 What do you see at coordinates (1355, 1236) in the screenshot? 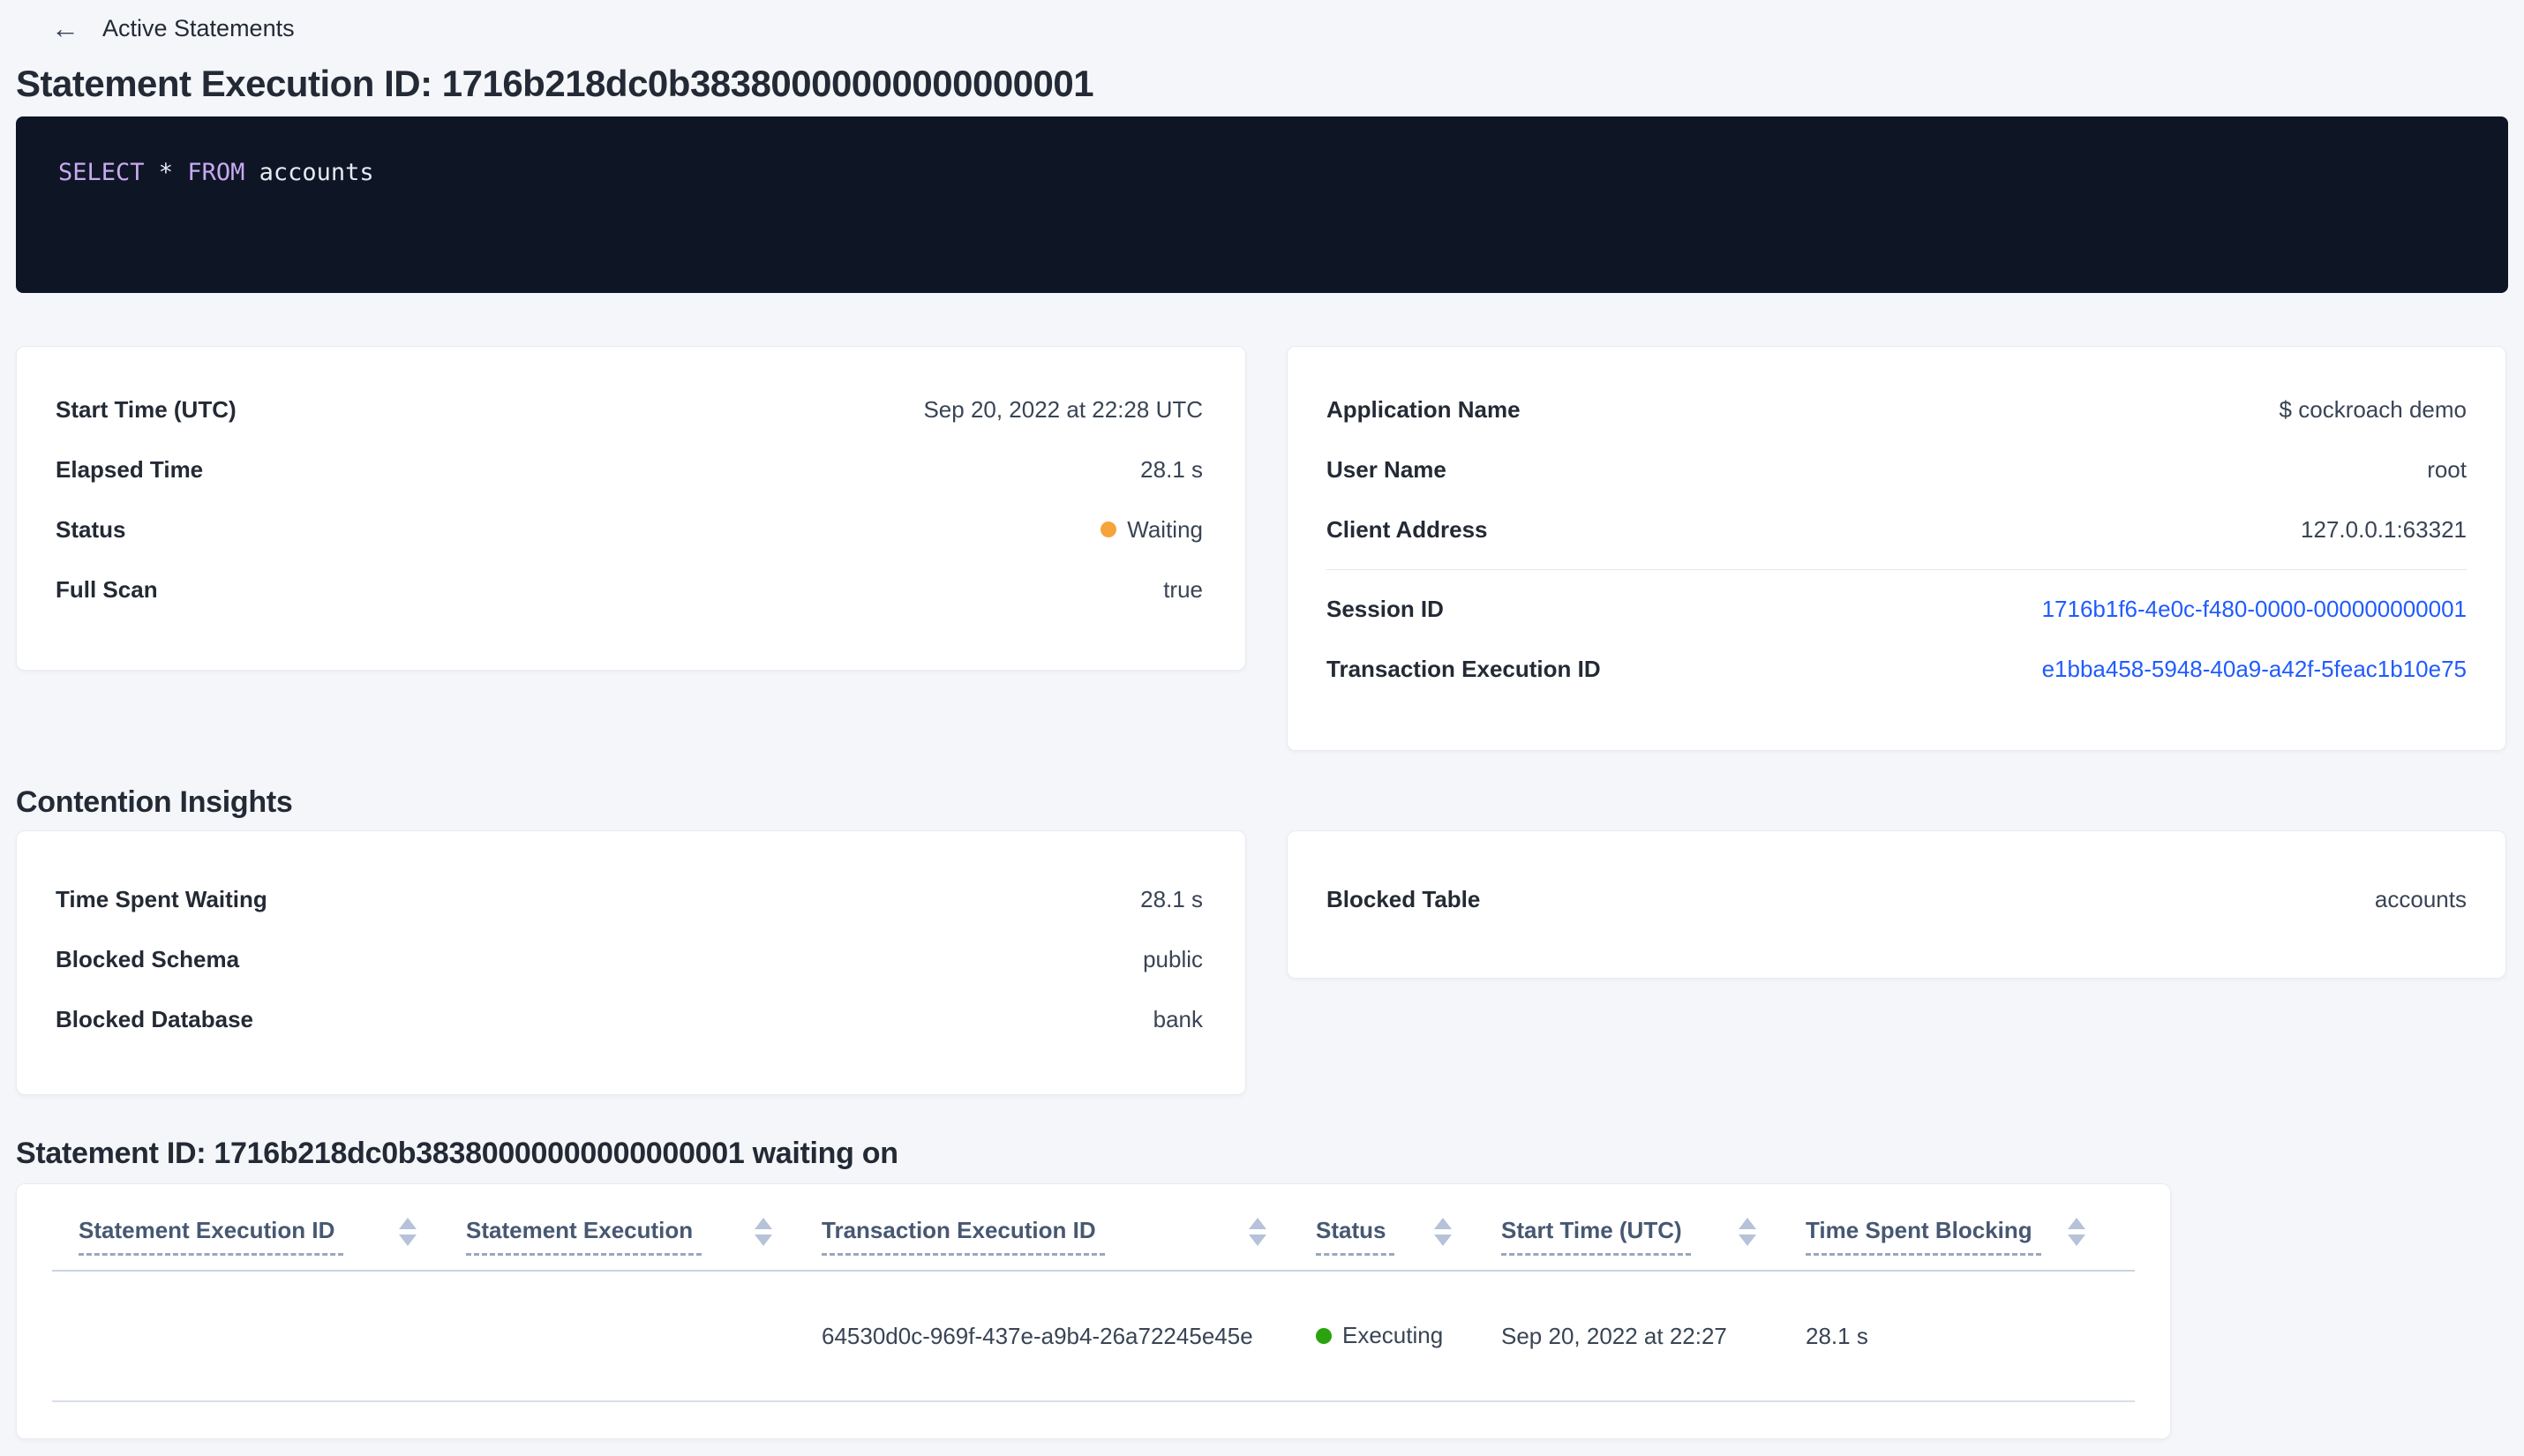
I see `column-header-label: Status` at bounding box center [1355, 1236].